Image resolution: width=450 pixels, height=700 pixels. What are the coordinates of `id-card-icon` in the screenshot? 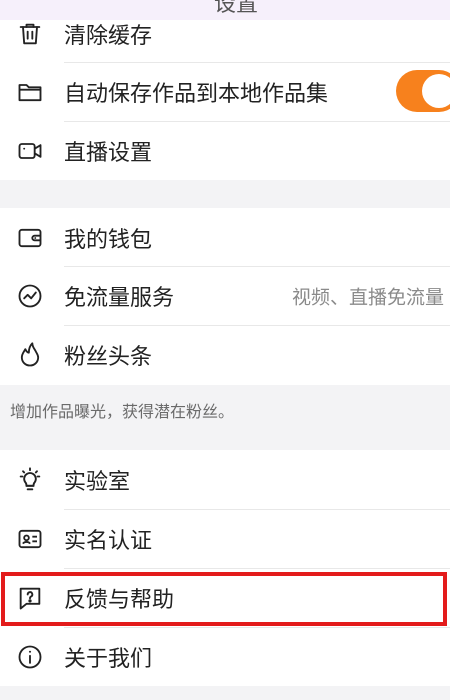 It's located at (30, 539).